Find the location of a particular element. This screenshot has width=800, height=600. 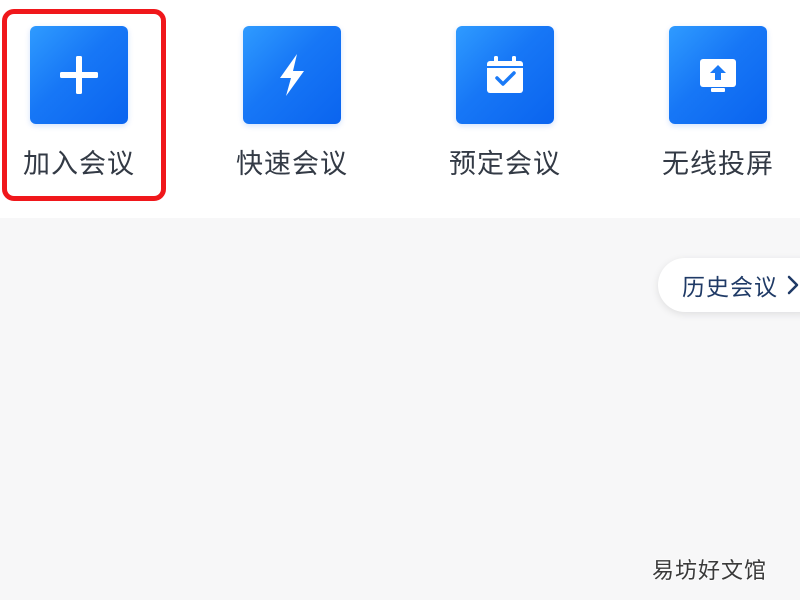

meeting-history-label: 历史会议 is located at coordinates (730, 288).